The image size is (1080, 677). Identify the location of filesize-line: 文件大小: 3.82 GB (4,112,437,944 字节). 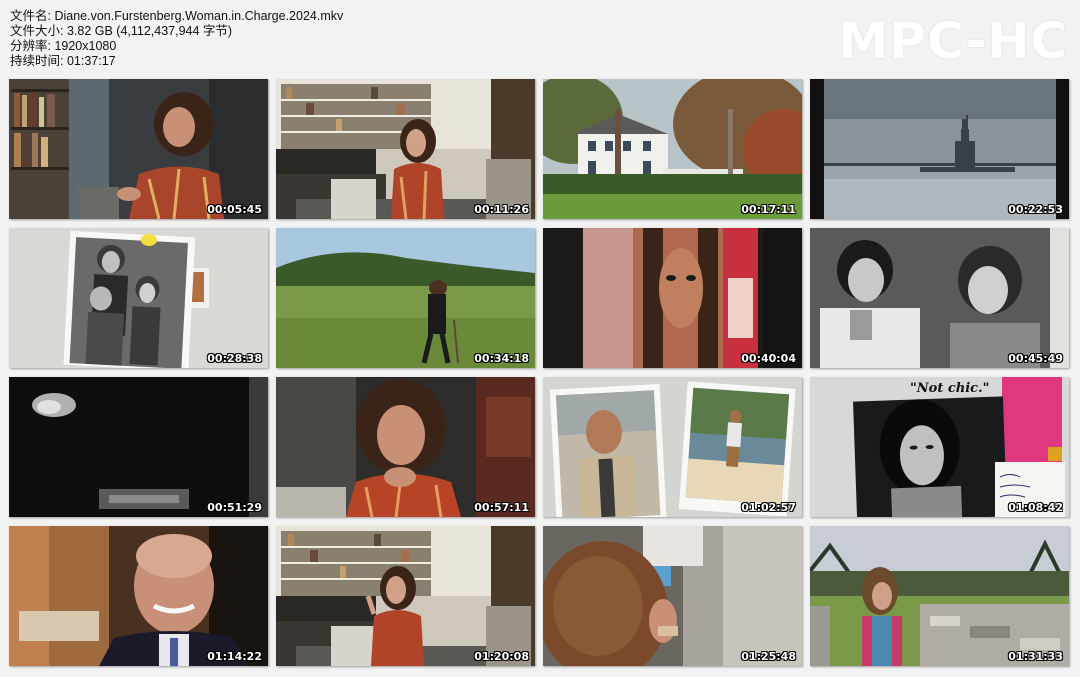
(121, 31).